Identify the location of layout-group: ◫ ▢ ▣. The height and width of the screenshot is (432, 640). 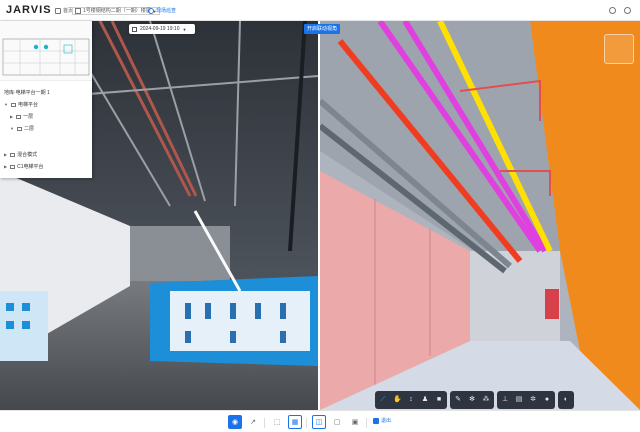
(337, 422).